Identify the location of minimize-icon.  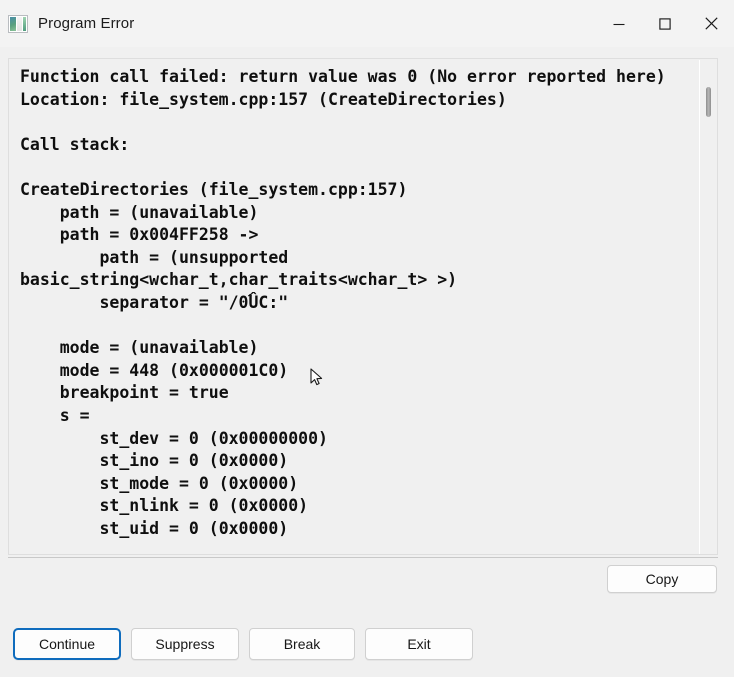
(619, 23).